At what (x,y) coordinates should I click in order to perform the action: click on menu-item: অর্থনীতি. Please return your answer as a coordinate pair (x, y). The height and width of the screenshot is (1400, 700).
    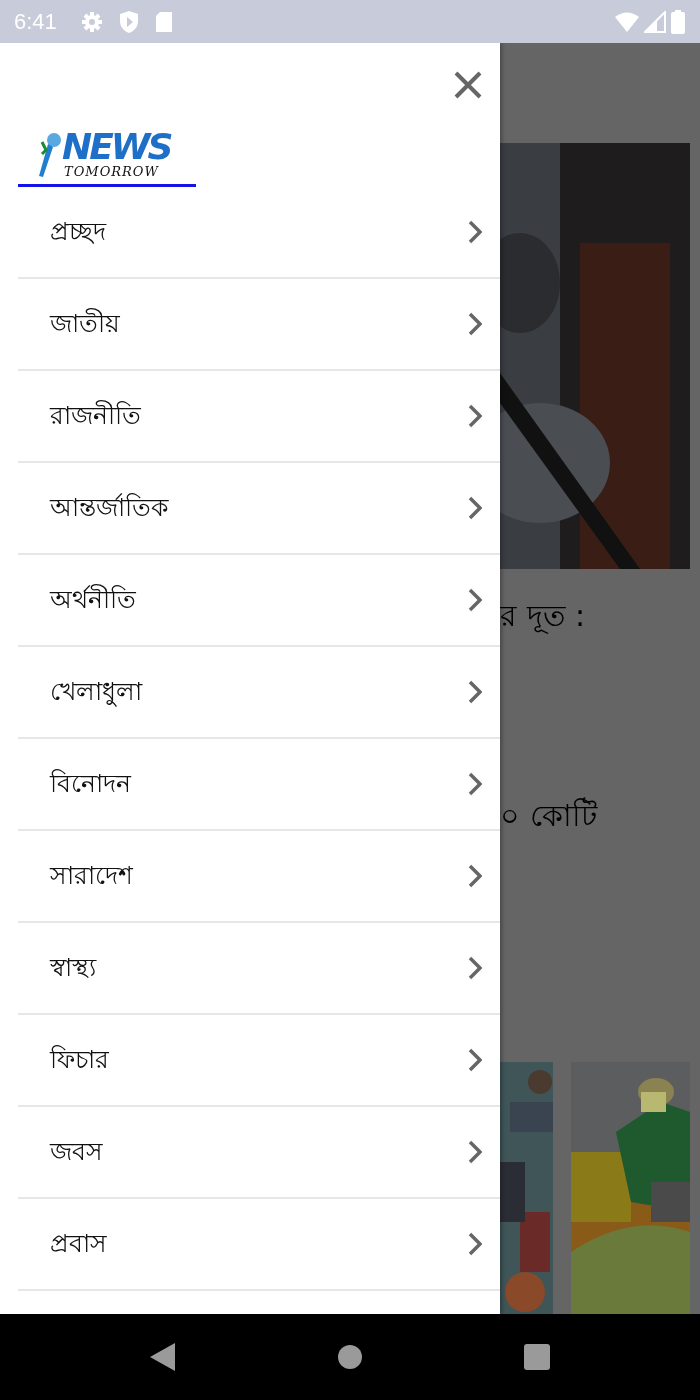
    Looking at the image, I should click on (259, 601).